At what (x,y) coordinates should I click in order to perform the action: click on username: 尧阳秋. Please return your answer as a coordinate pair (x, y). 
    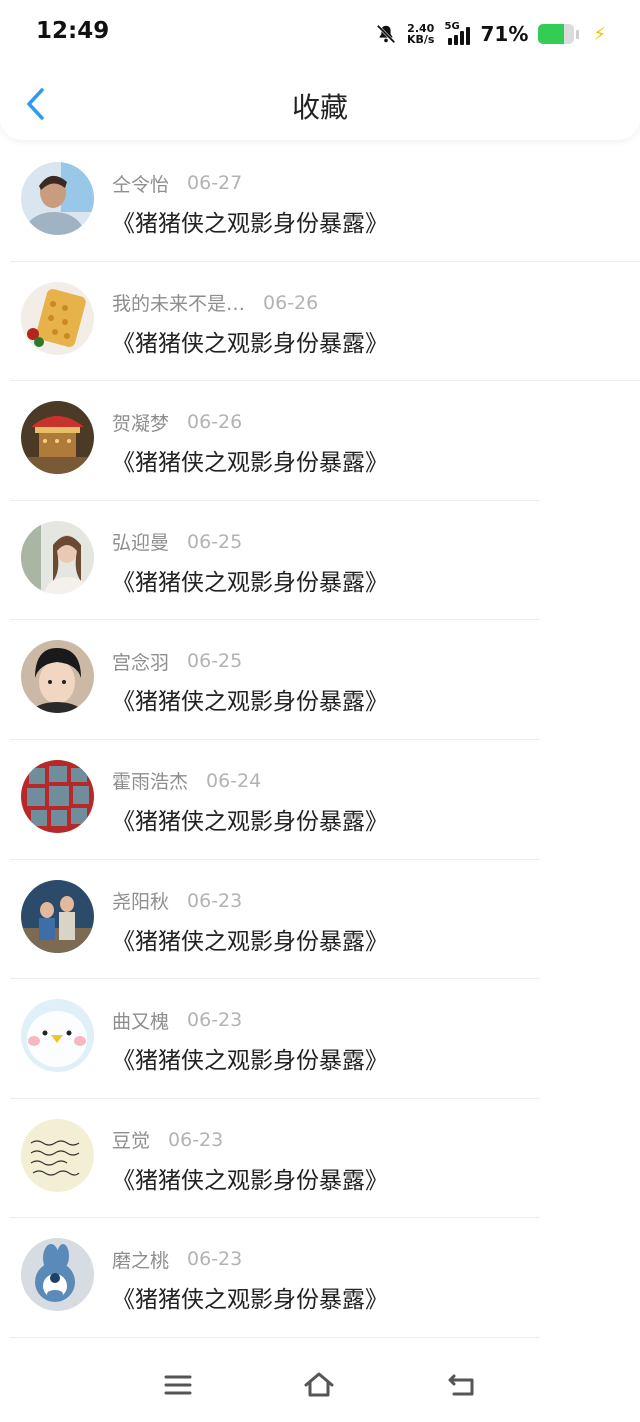
    Looking at the image, I should click on (140, 900).